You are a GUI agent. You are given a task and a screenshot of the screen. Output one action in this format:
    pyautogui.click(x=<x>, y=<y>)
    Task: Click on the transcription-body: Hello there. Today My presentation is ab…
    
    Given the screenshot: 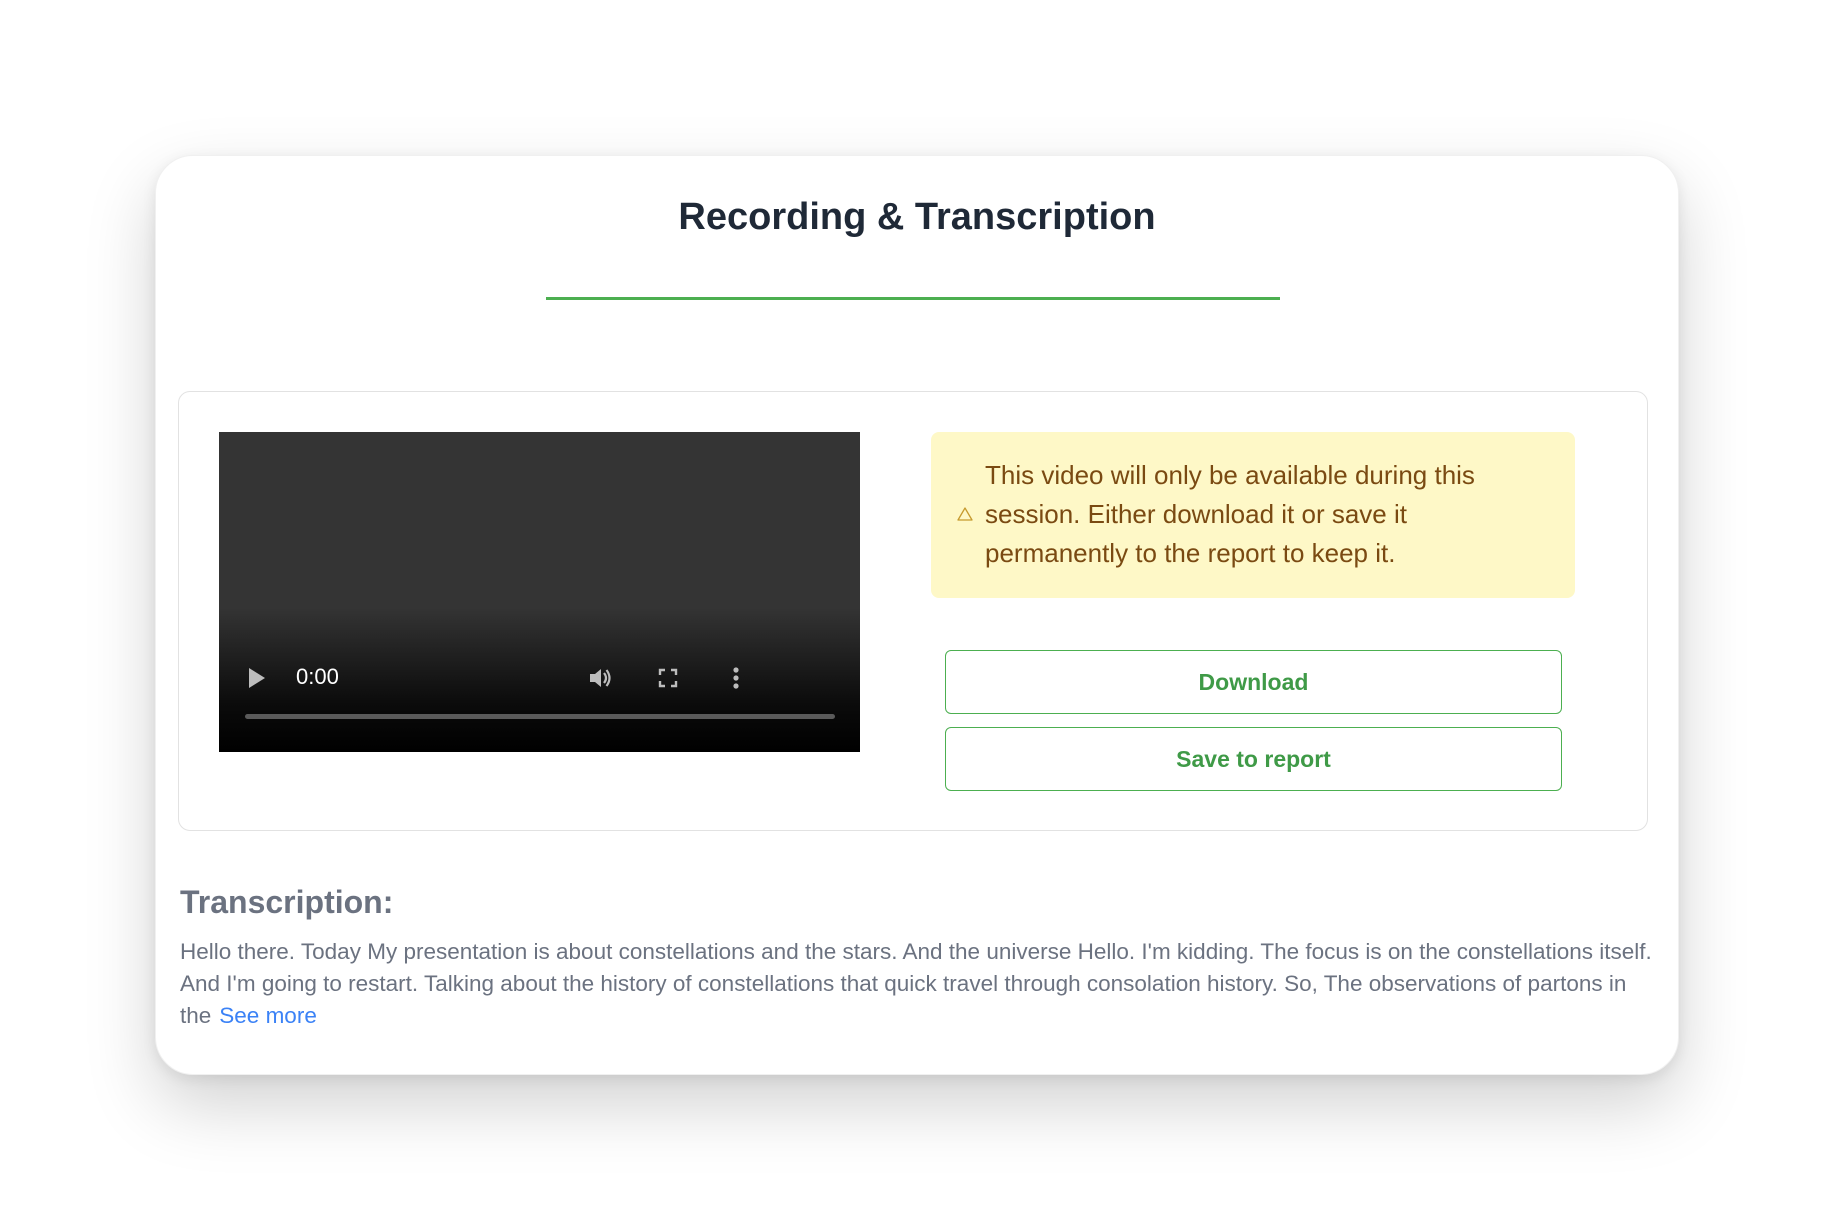 What is the action you would take?
    pyautogui.click(x=916, y=983)
    